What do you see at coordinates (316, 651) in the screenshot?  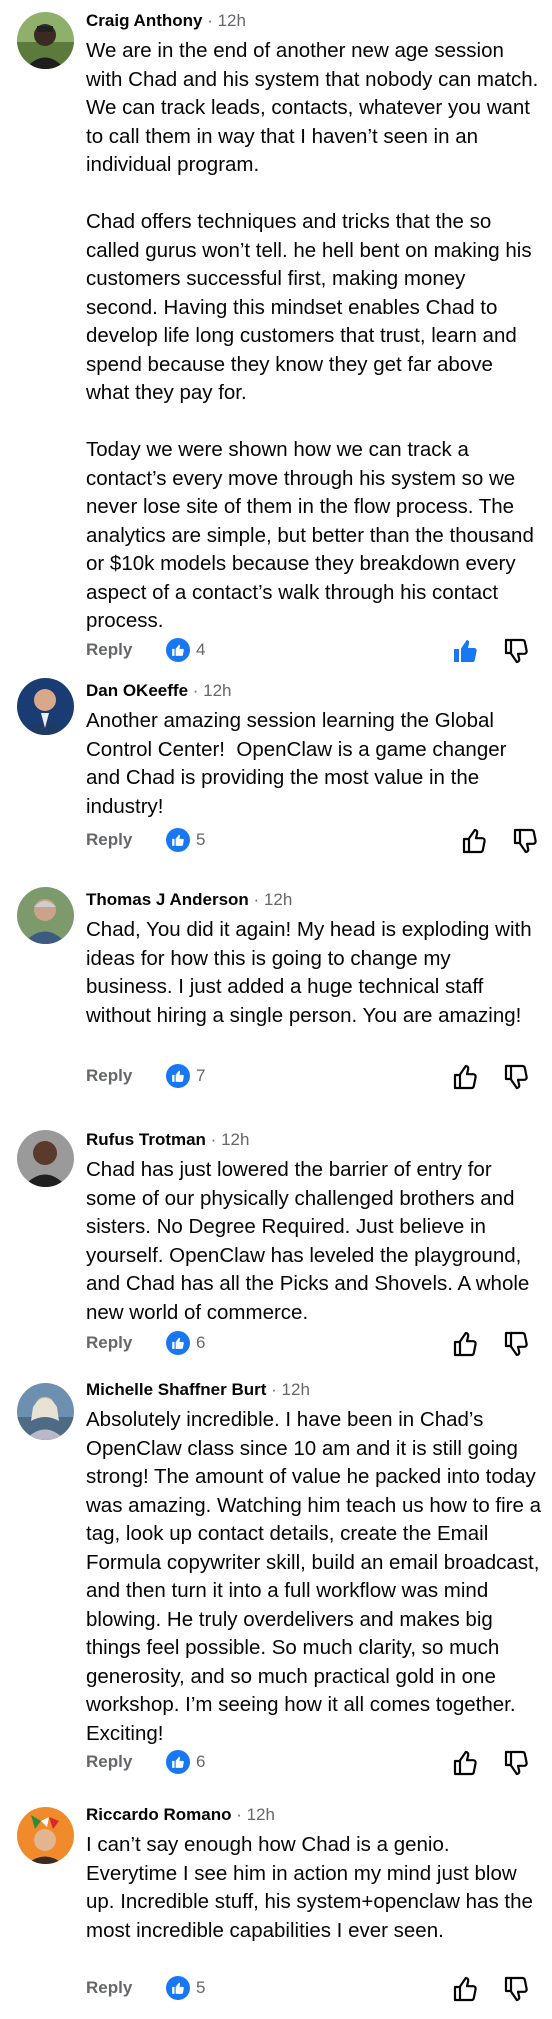 I see `comment-actions: Reply 4` at bounding box center [316, 651].